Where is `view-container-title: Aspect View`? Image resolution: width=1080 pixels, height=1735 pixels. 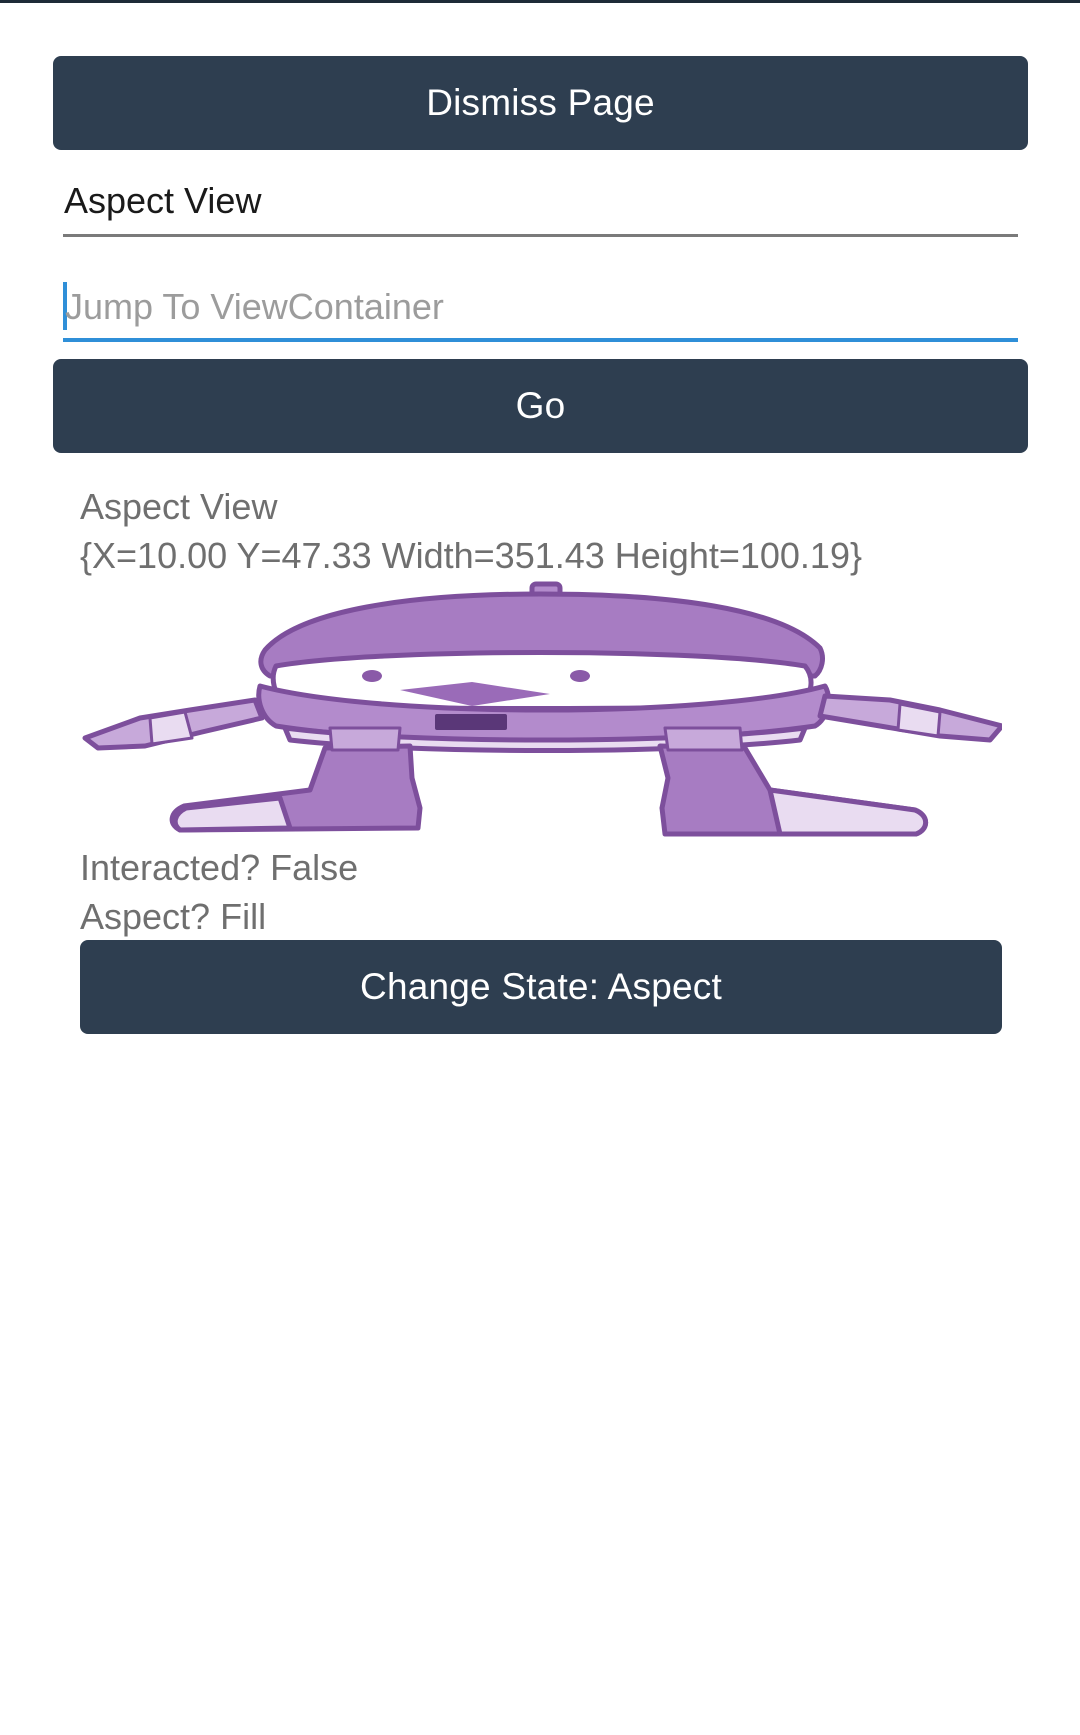 view-container-title: Aspect View is located at coordinates (179, 506).